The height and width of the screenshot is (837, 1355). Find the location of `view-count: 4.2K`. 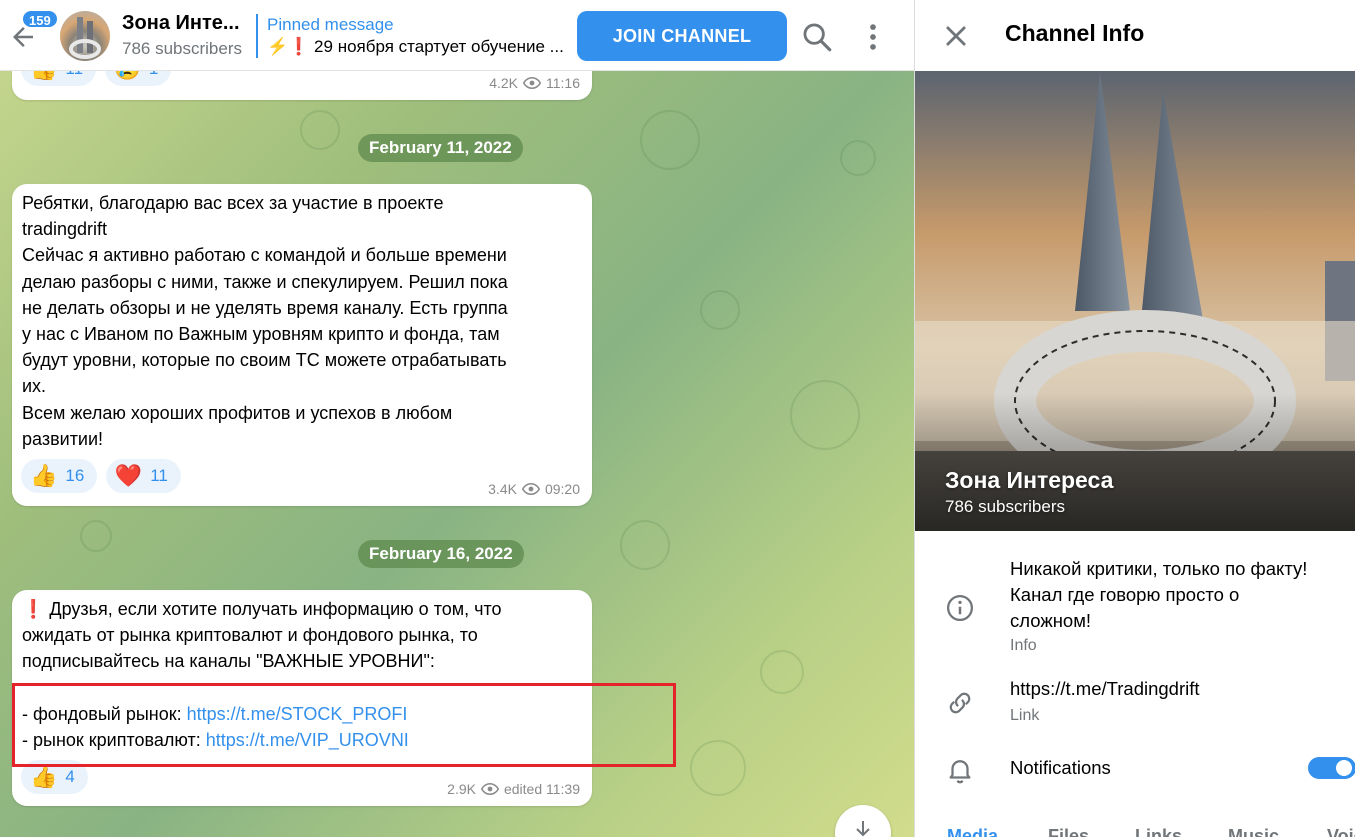

view-count: 4.2K is located at coordinates (503, 83).